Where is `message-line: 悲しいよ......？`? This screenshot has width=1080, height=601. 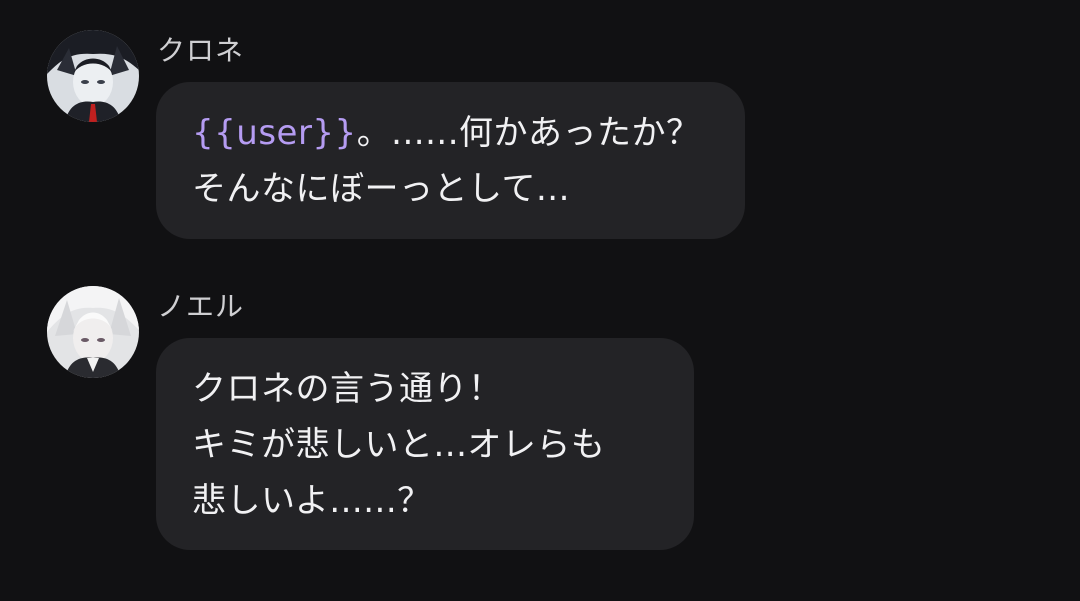
message-line: 悲しいよ......？ is located at coordinates (312, 501).